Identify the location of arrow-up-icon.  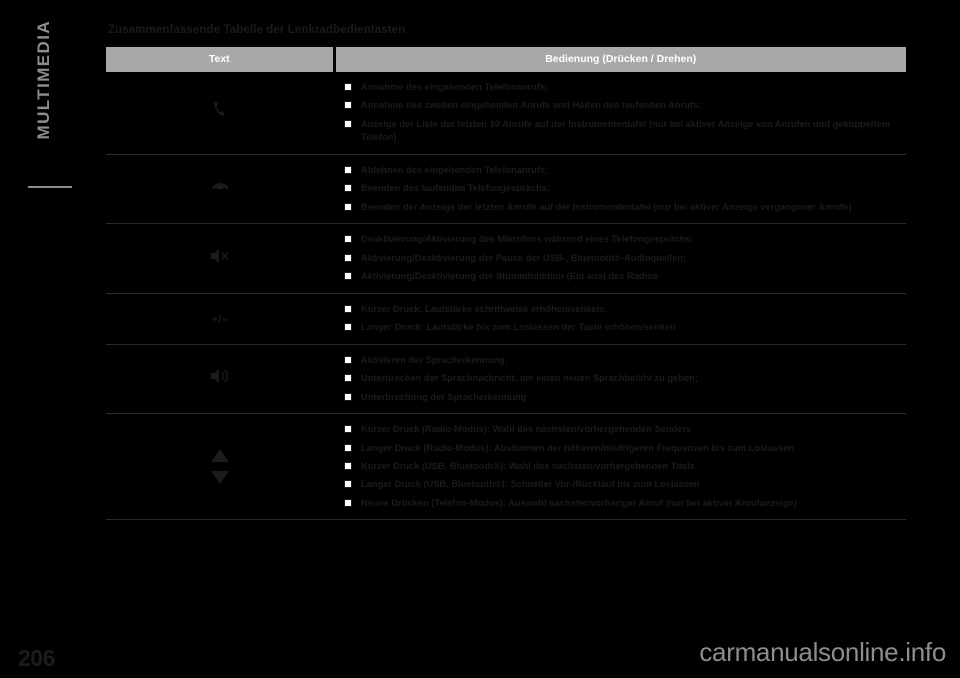
(220, 456).